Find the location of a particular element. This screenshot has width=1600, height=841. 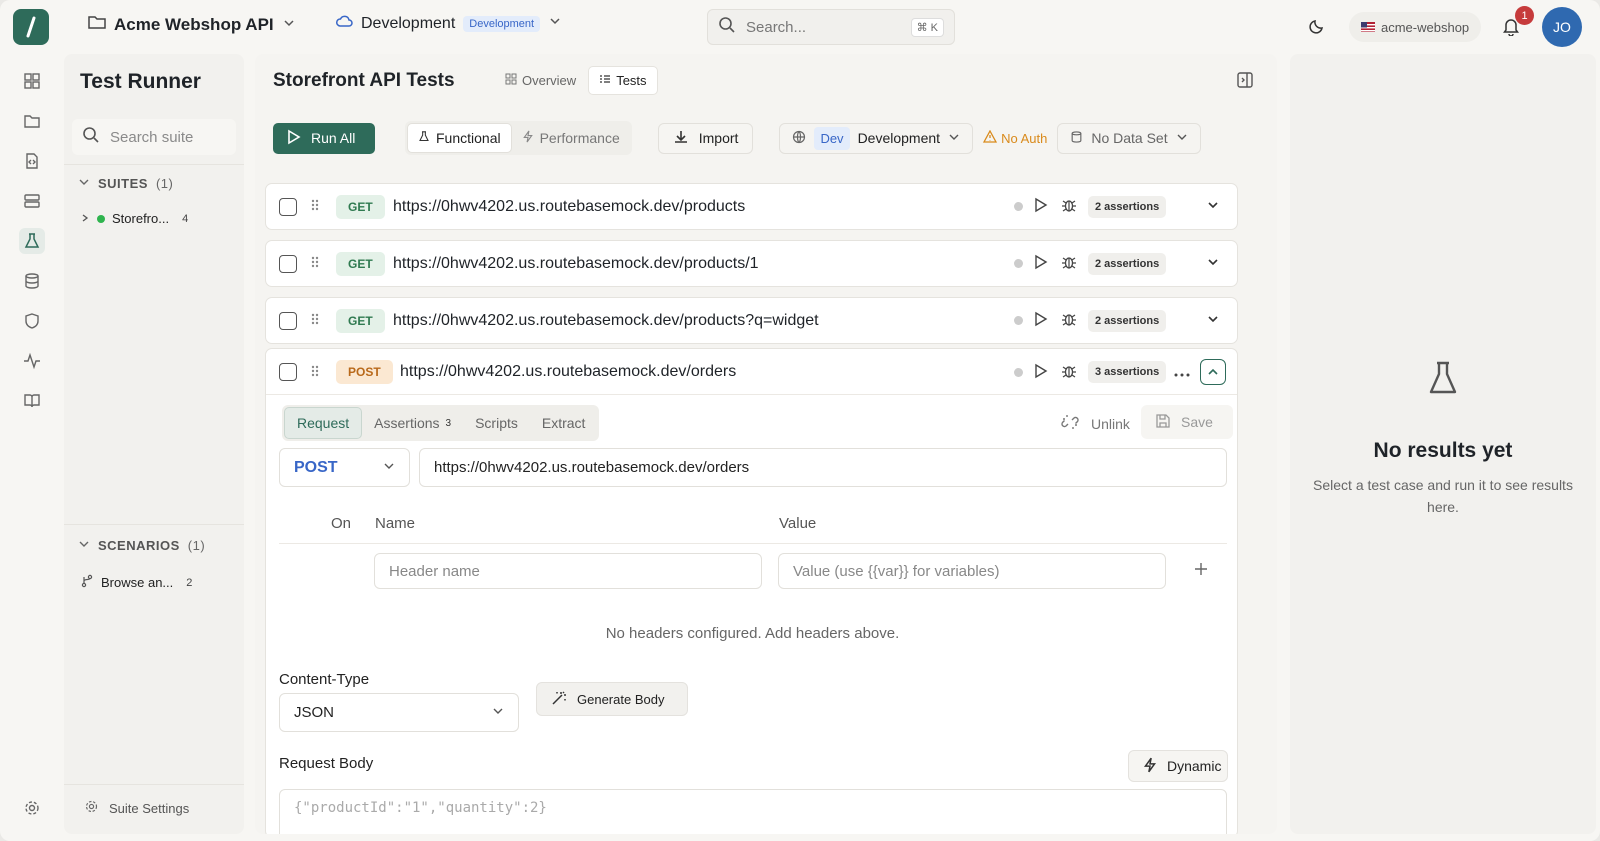

dynamic-button: Dynamic is located at coordinates (1178, 766).